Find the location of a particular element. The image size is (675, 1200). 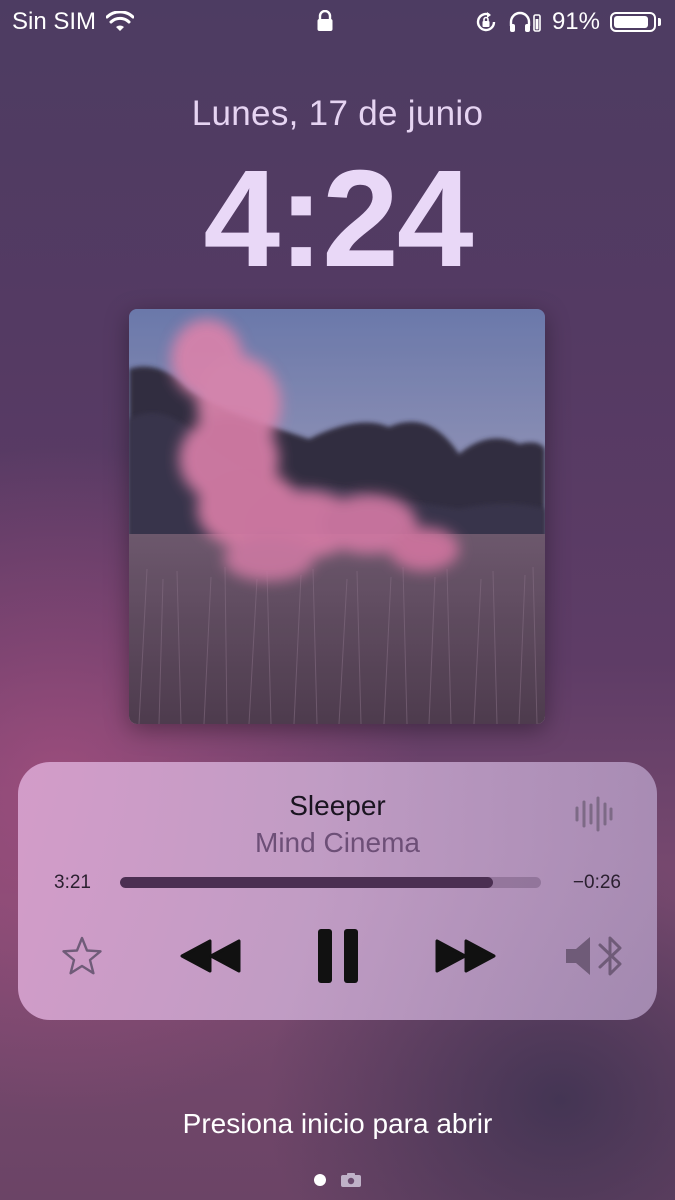

wifi-icon is located at coordinates (120, 21).